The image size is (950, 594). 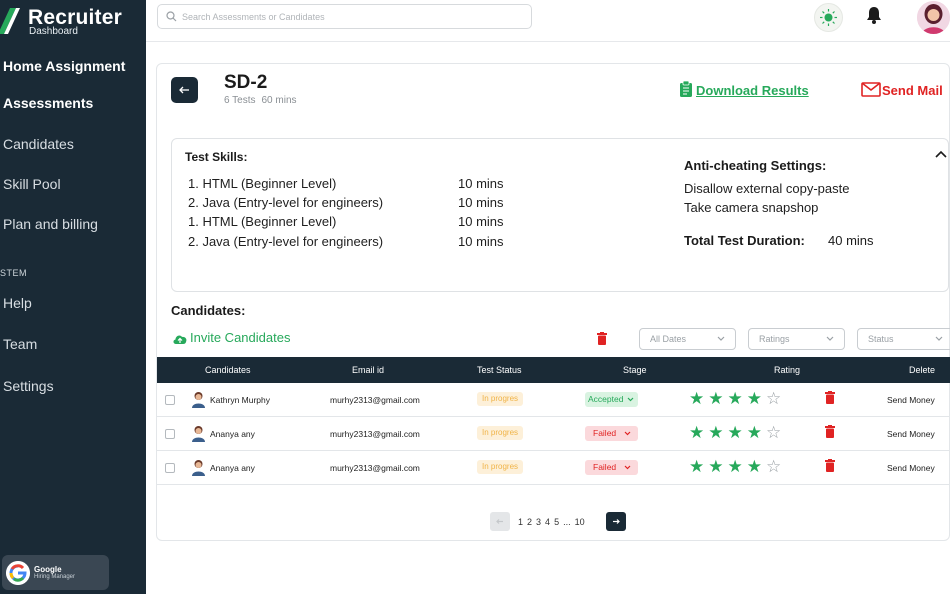 I want to click on page-link: 10, so click(x=580, y=522).